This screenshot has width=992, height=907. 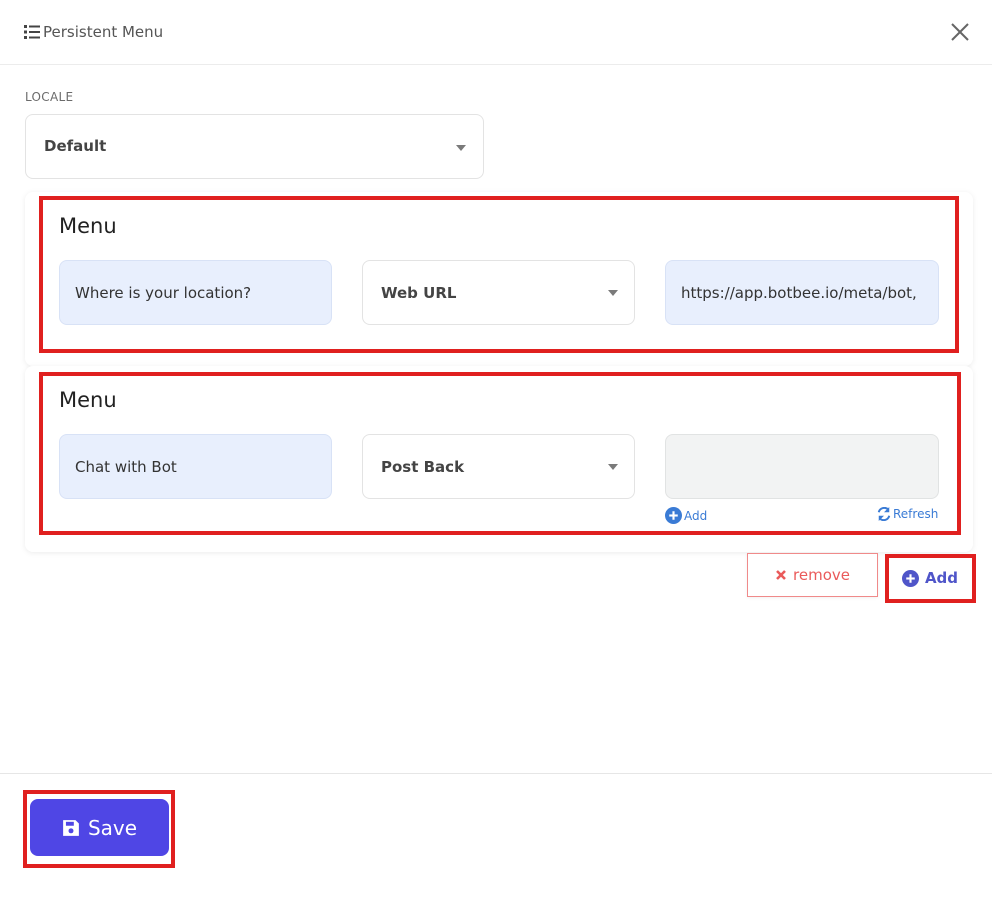 I want to click on menu-text-value: Chat with Bot, so click(x=126, y=467).